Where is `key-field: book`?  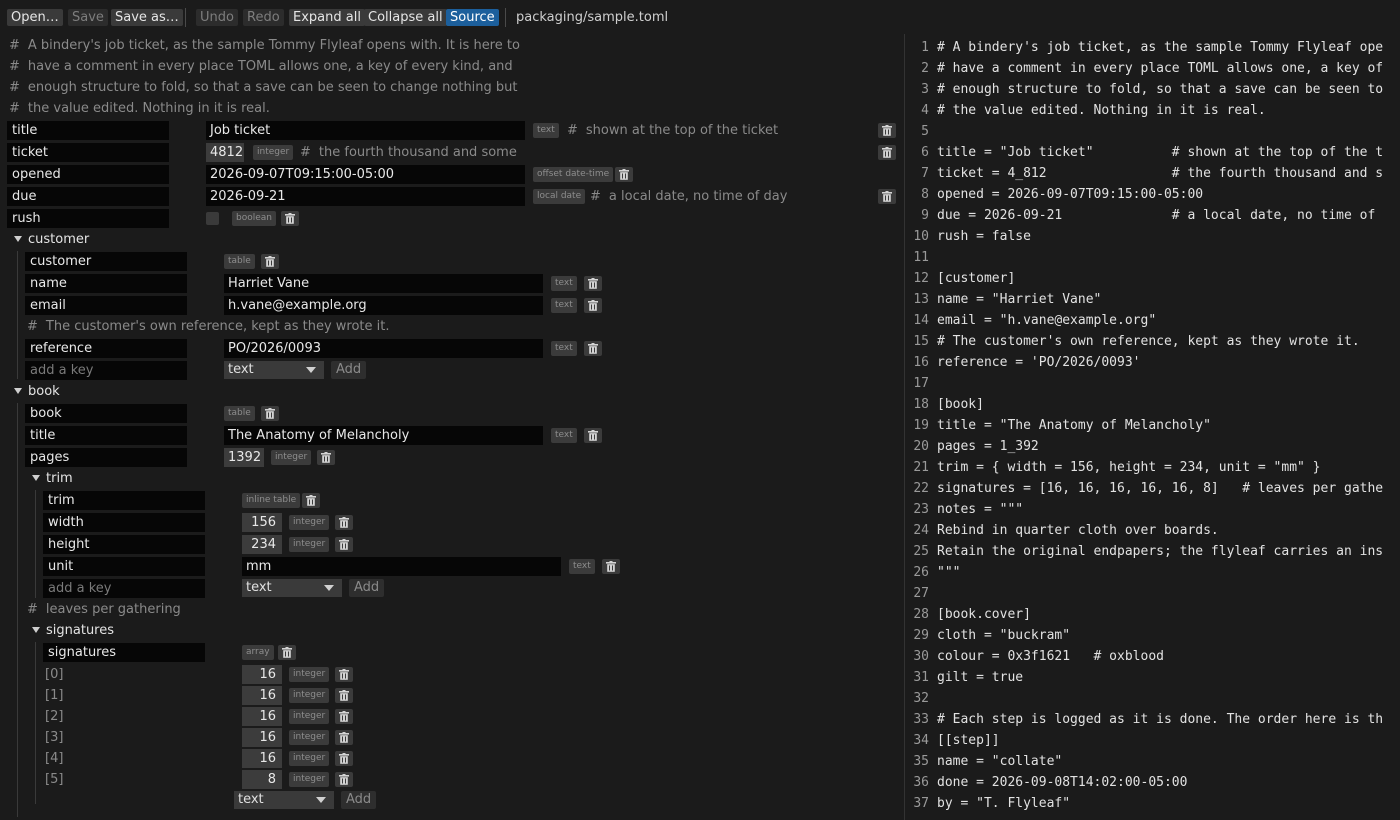 key-field: book is located at coordinates (106, 413).